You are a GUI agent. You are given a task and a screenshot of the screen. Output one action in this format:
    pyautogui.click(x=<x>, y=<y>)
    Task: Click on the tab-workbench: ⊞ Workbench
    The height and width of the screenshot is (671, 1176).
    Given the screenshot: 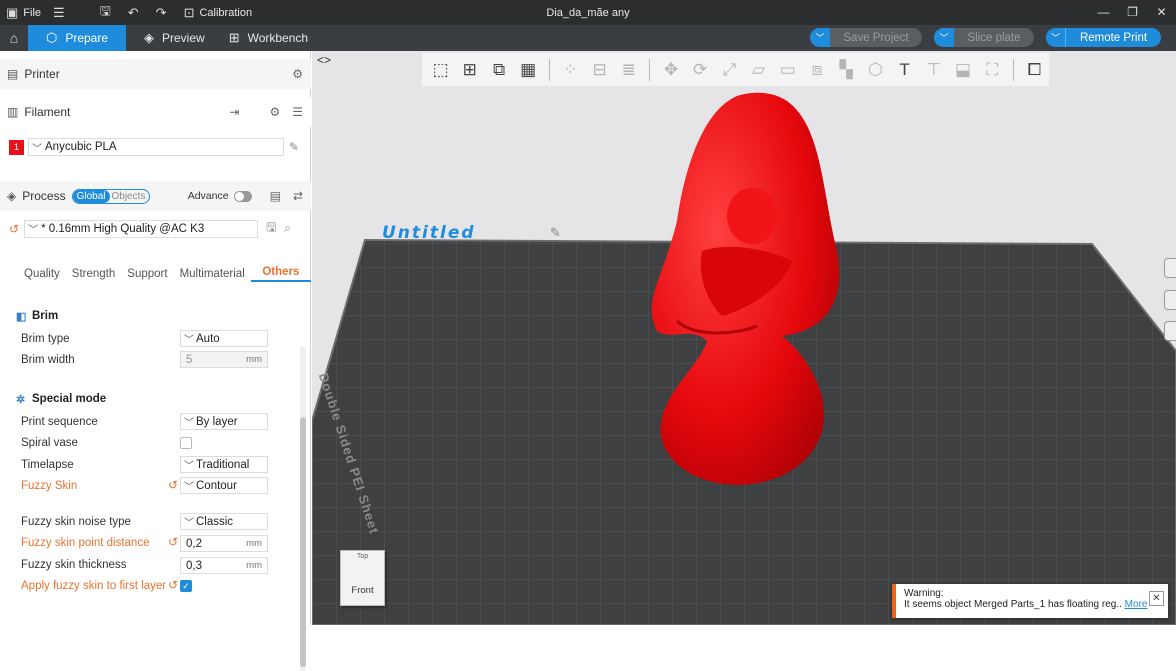 What is the action you would take?
    pyautogui.click(x=274, y=38)
    